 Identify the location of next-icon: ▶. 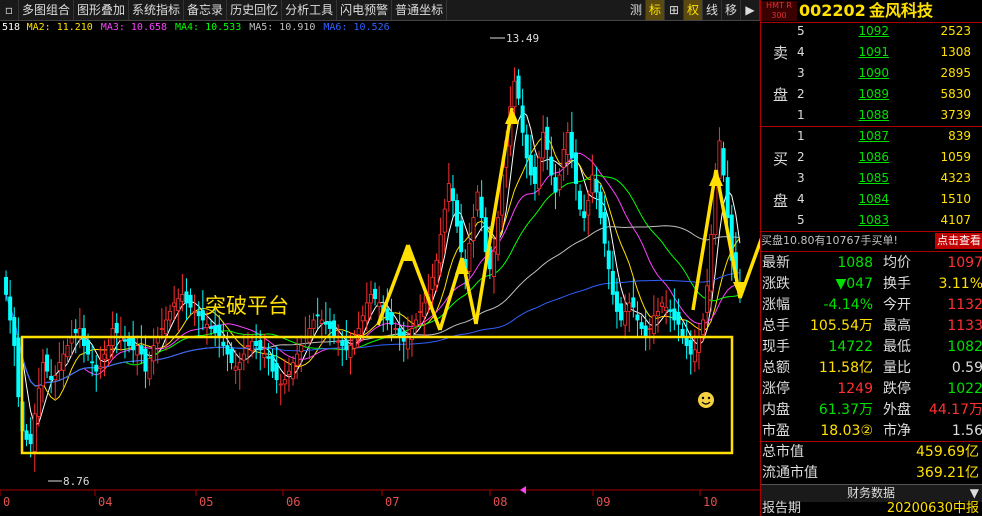
(750, 10).